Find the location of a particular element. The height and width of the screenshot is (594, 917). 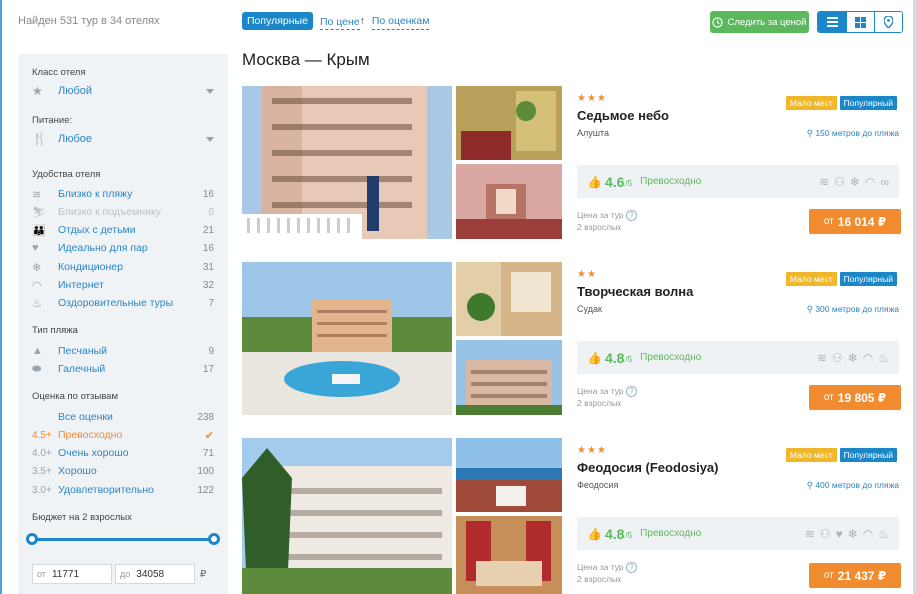

hotel-class-value: Любой is located at coordinates (75, 91).